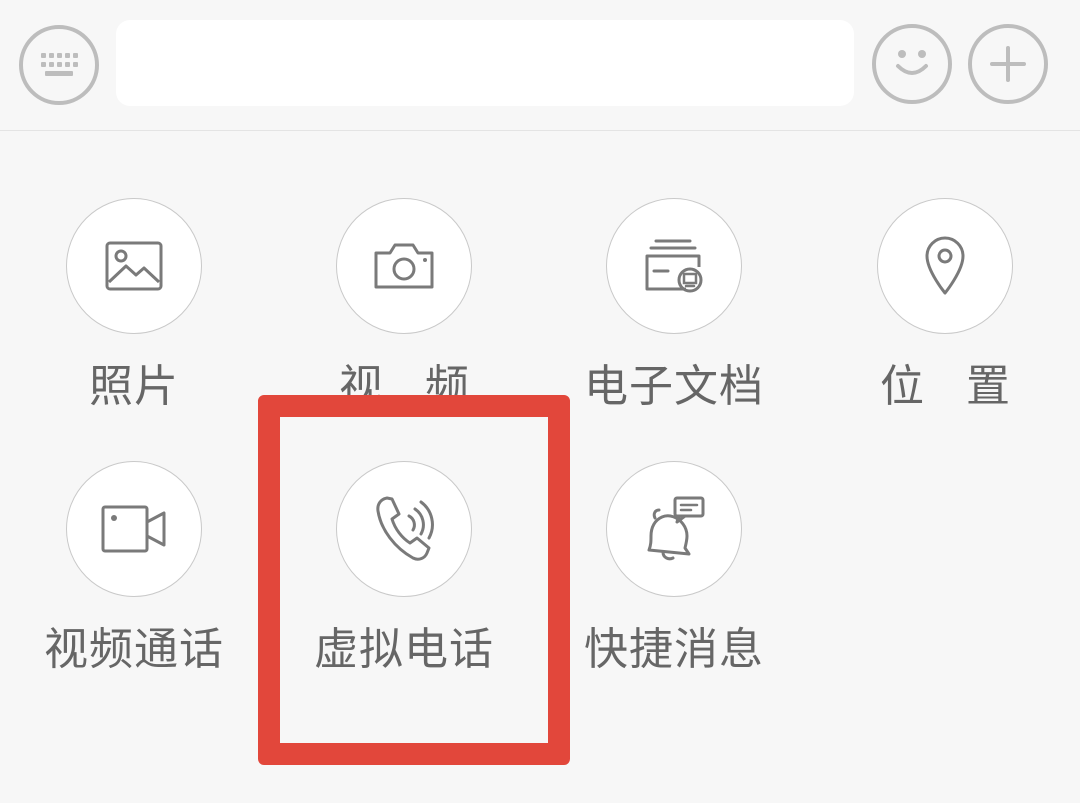 This screenshot has height=803, width=1080. I want to click on panel-item-label: 虚拟电话, so click(404, 649).